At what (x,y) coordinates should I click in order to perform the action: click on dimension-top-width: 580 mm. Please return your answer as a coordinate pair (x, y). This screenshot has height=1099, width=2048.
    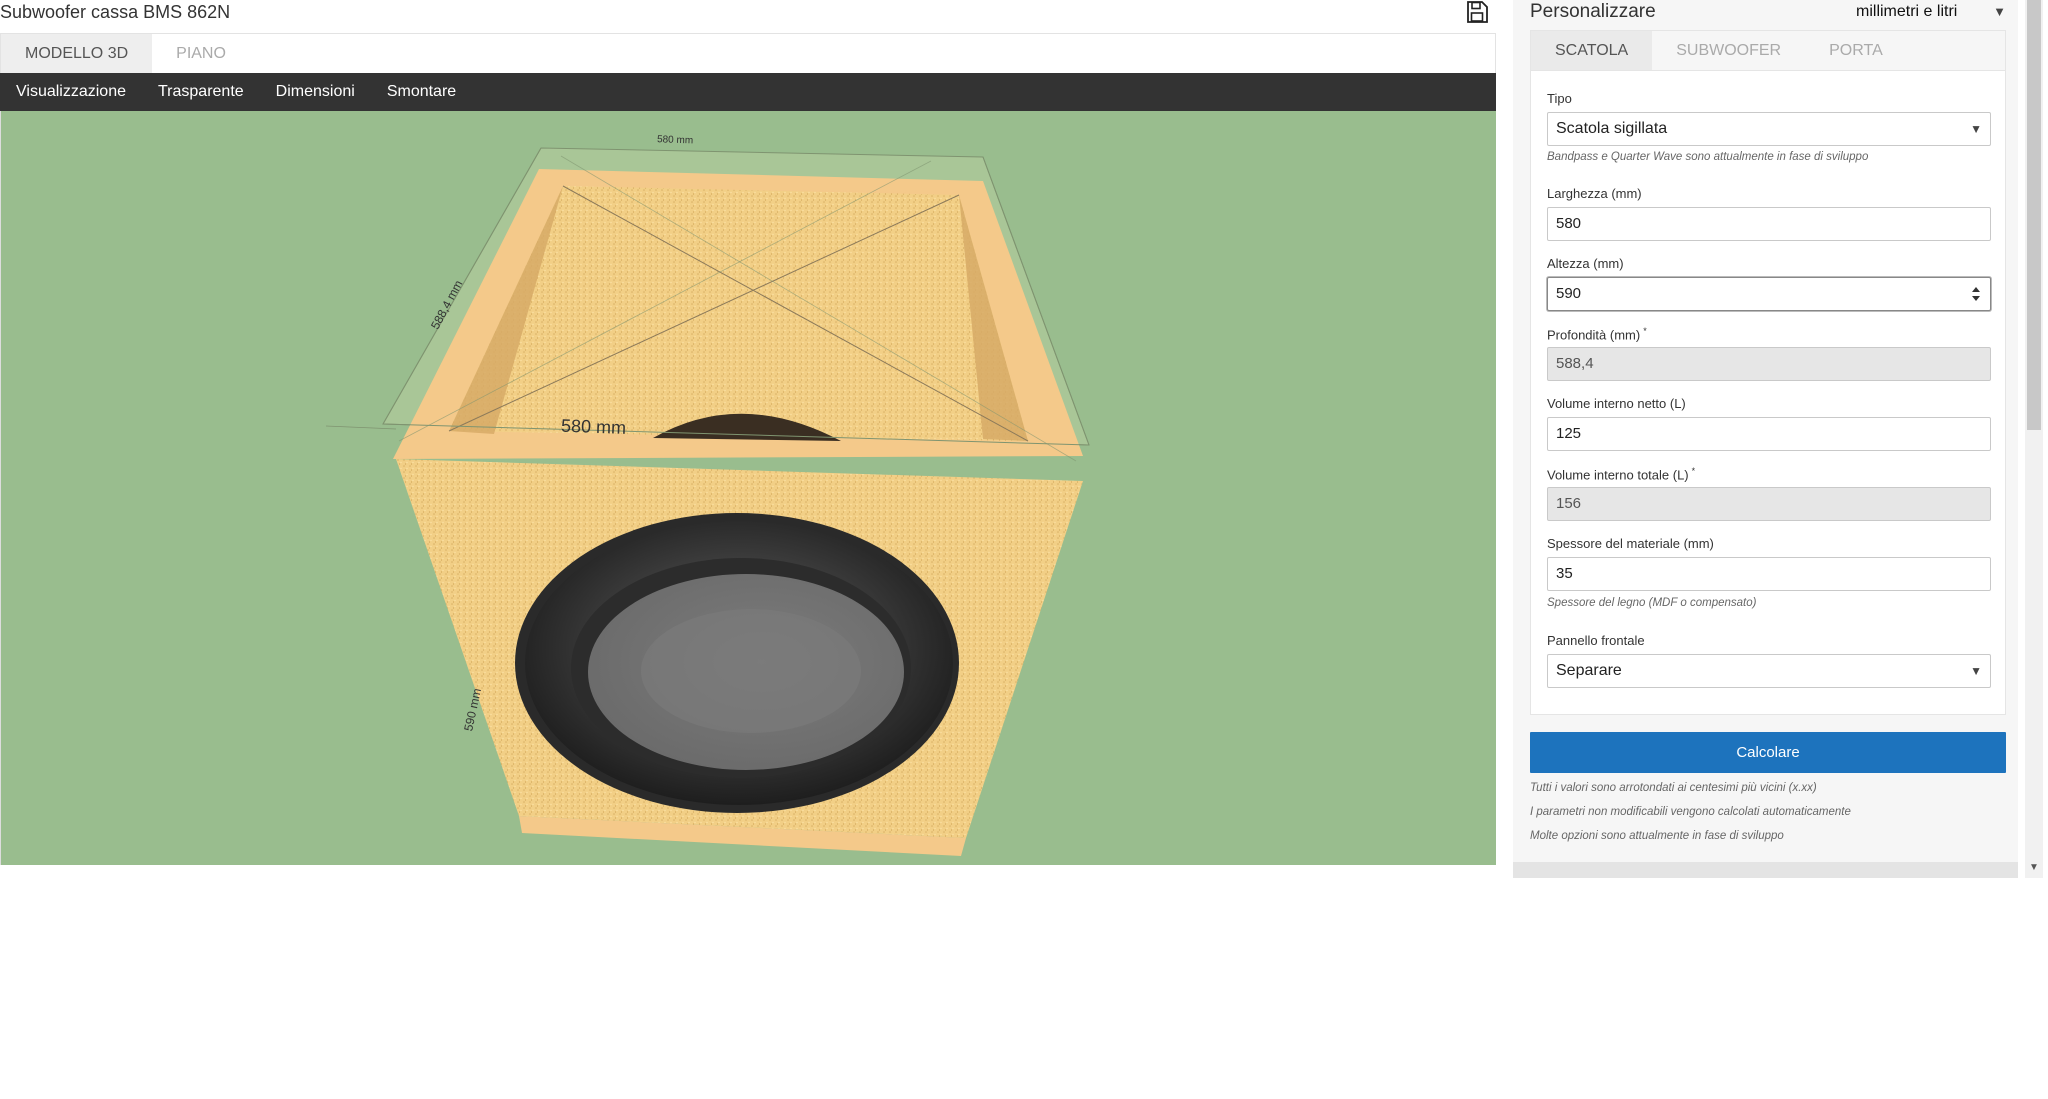
    Looking at the image, I should click on (675, 140).